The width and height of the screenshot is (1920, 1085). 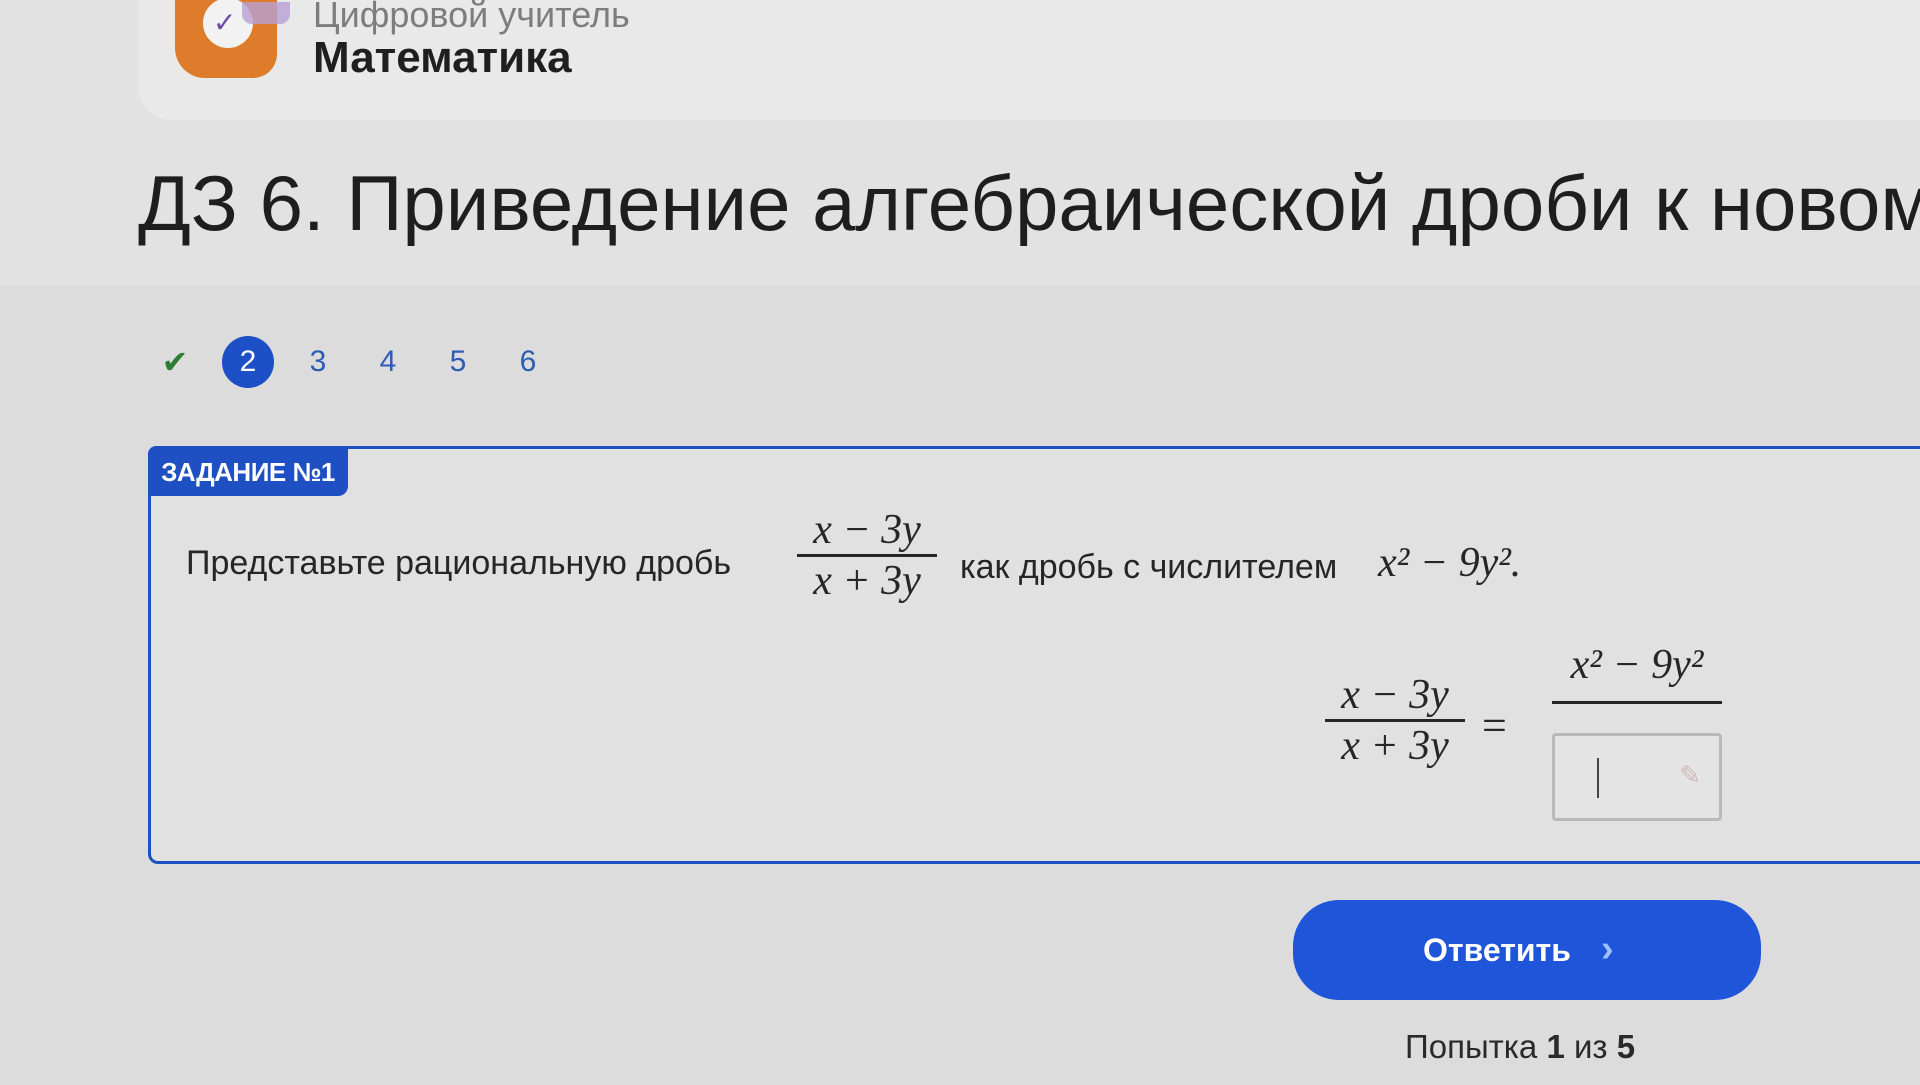 I want to click on task-stepper: ✔ 2 3 4 5 6, so click(x=400, y=362).